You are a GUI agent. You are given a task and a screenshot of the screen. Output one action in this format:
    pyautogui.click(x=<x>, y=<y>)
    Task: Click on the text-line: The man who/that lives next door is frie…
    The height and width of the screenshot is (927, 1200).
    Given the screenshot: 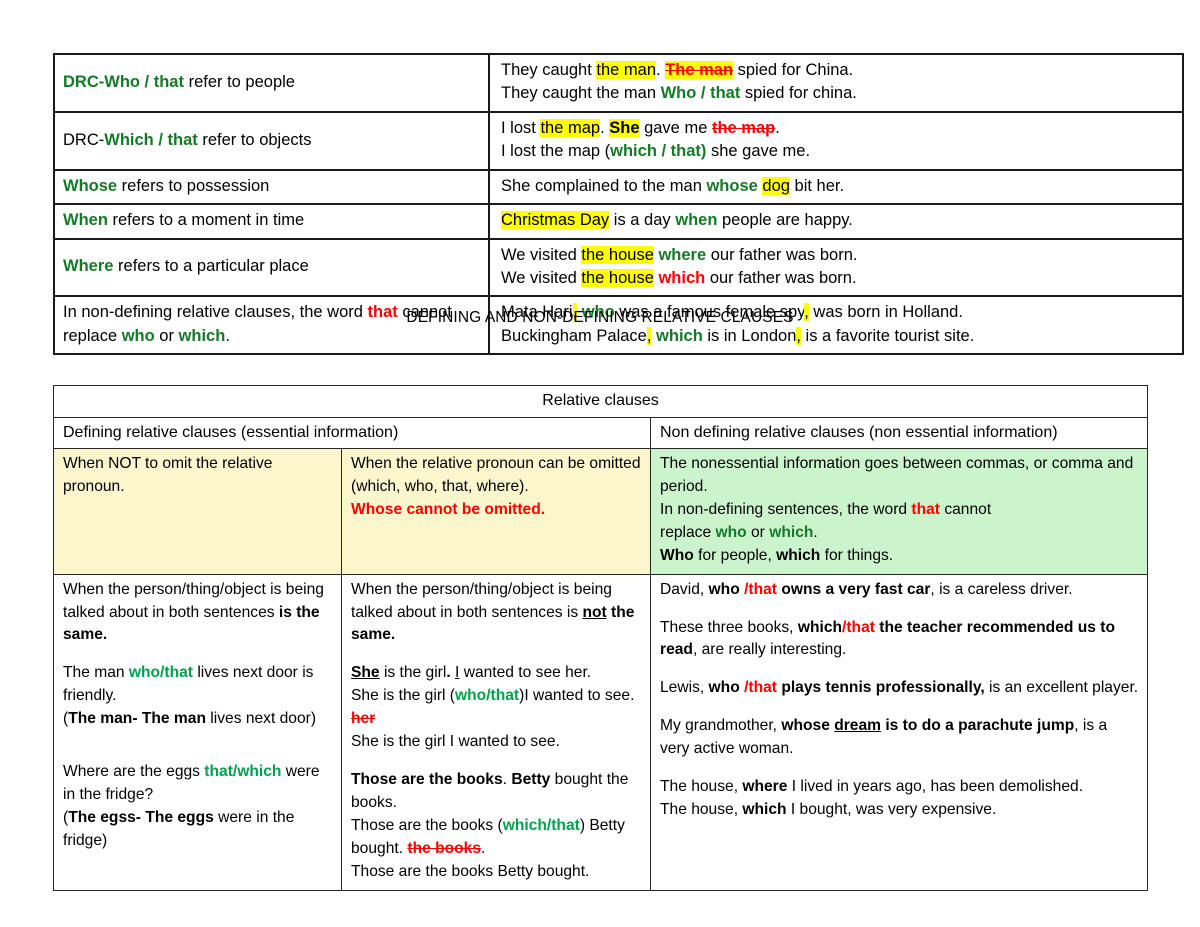 What is the action you would take?
    pyautogui.click(x=198, y=685)
    